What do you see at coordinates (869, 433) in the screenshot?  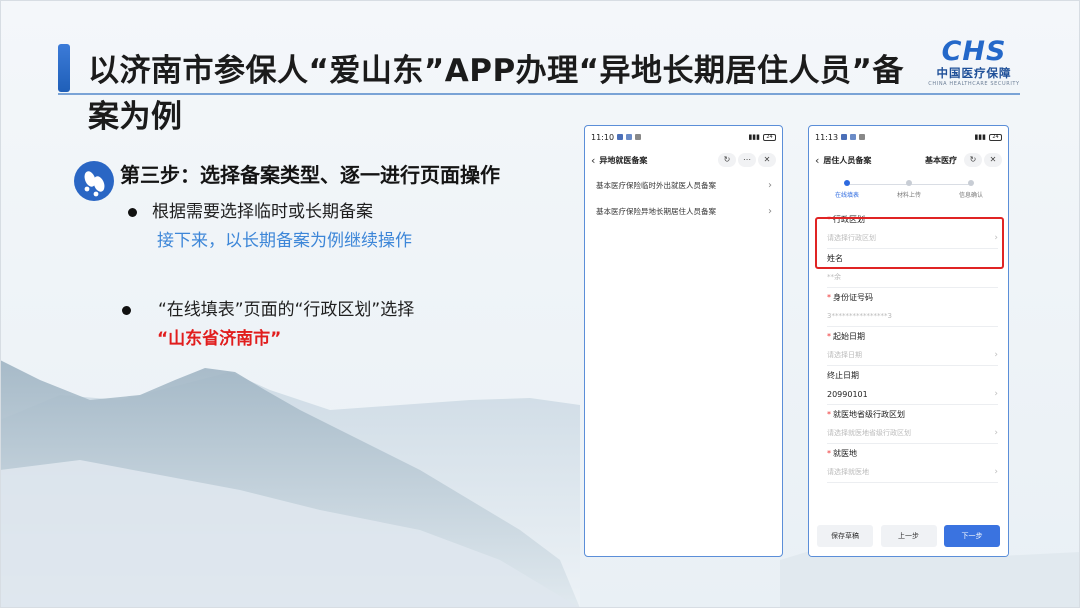 I see `field-value: 请选择就医地省级行政区划` at bounding box center [869, 433].